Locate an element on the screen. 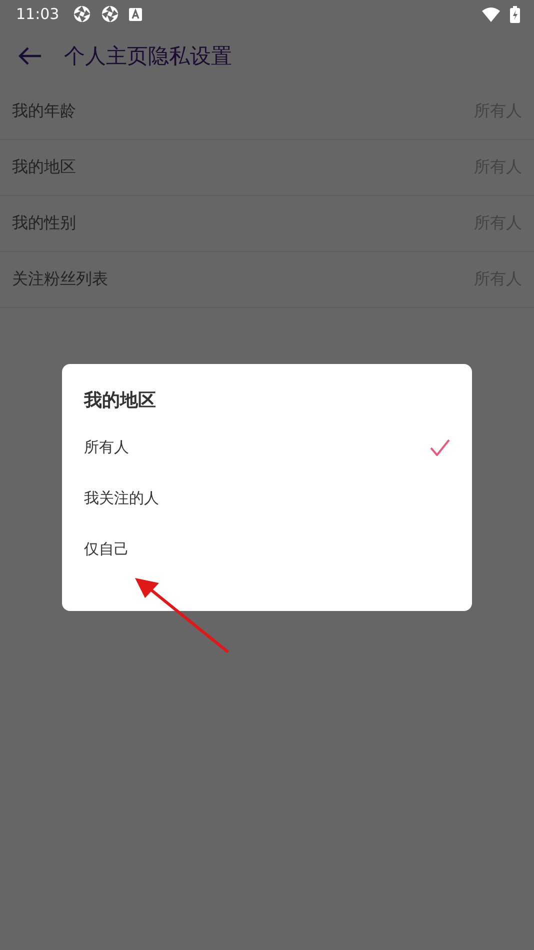 The image size is (534, 950). page-title: 个人主页隐私设置 is located at coordinates (148, 56).